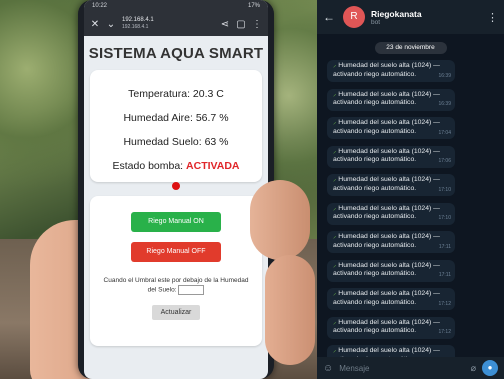 The image size is (504, 379). What do you see at coordinates (176, 6) in the screenshot?
I see `phone-status-bar: 10:22 17%` at bounding box center [176, 6].